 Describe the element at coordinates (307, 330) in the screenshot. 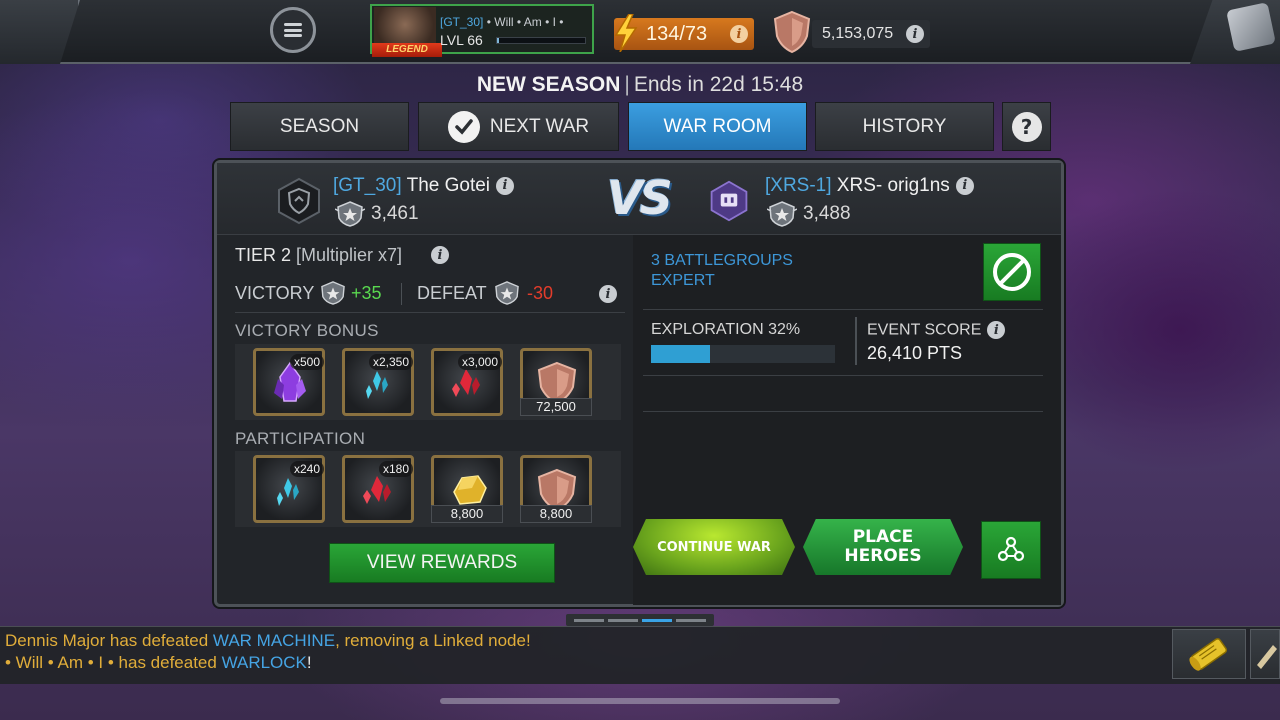

I see `victory-bonus-label: VICTORY BONUS` at that location.